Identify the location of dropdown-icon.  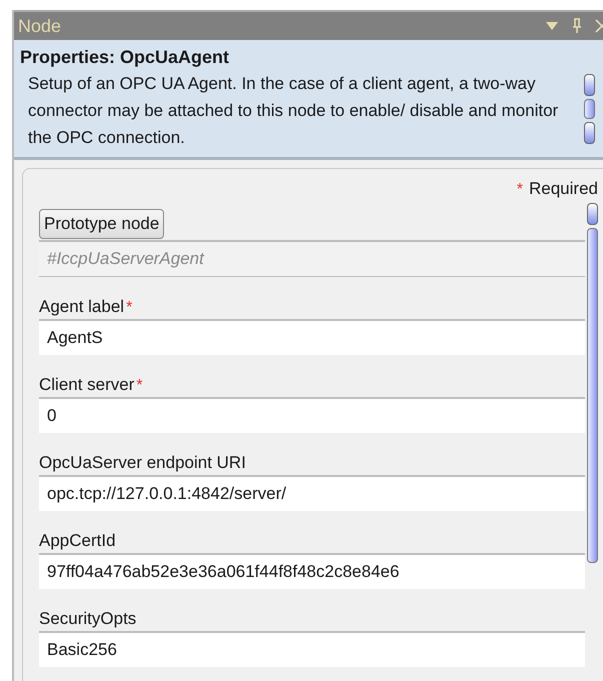
(552, 26).